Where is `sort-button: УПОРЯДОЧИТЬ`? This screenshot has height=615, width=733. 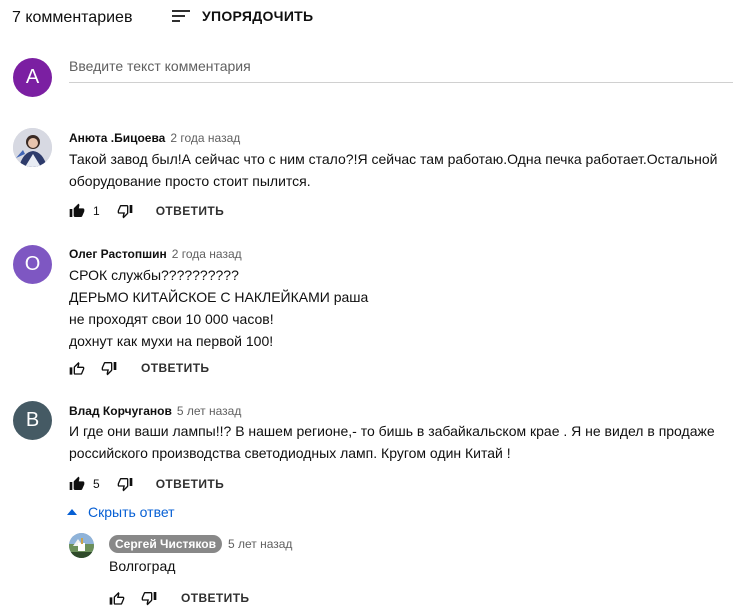
sort-button: УПОРЯДОЧИТЬ is located at coordinates (242, 16).